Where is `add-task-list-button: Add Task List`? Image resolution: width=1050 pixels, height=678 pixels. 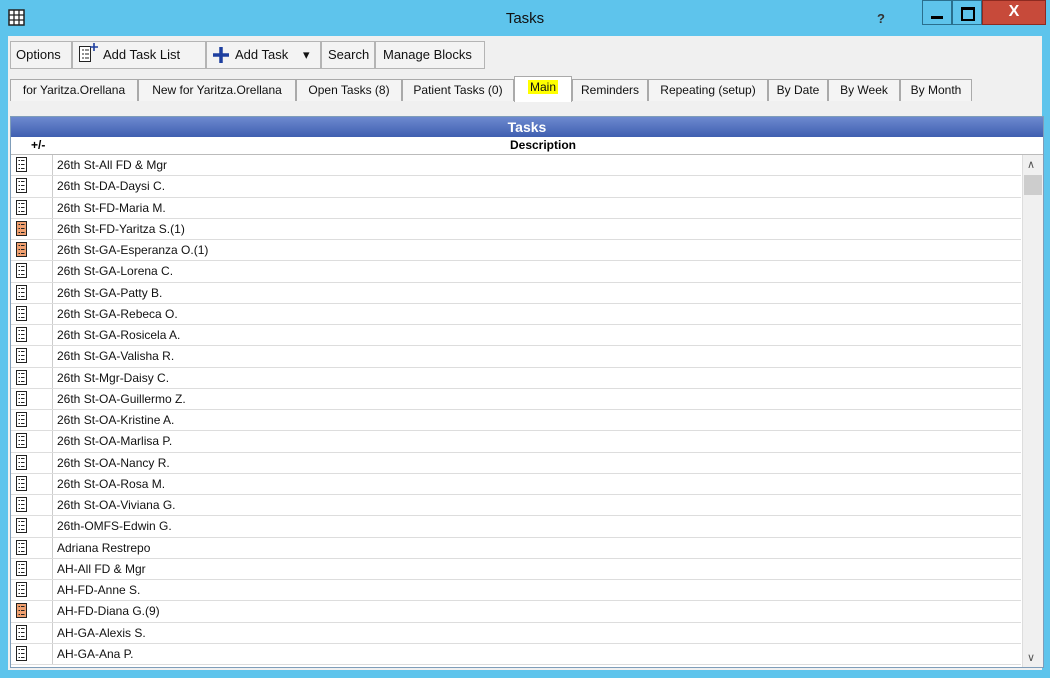 add-task-list-button: Add Task List is located at coordinates (139, 55).